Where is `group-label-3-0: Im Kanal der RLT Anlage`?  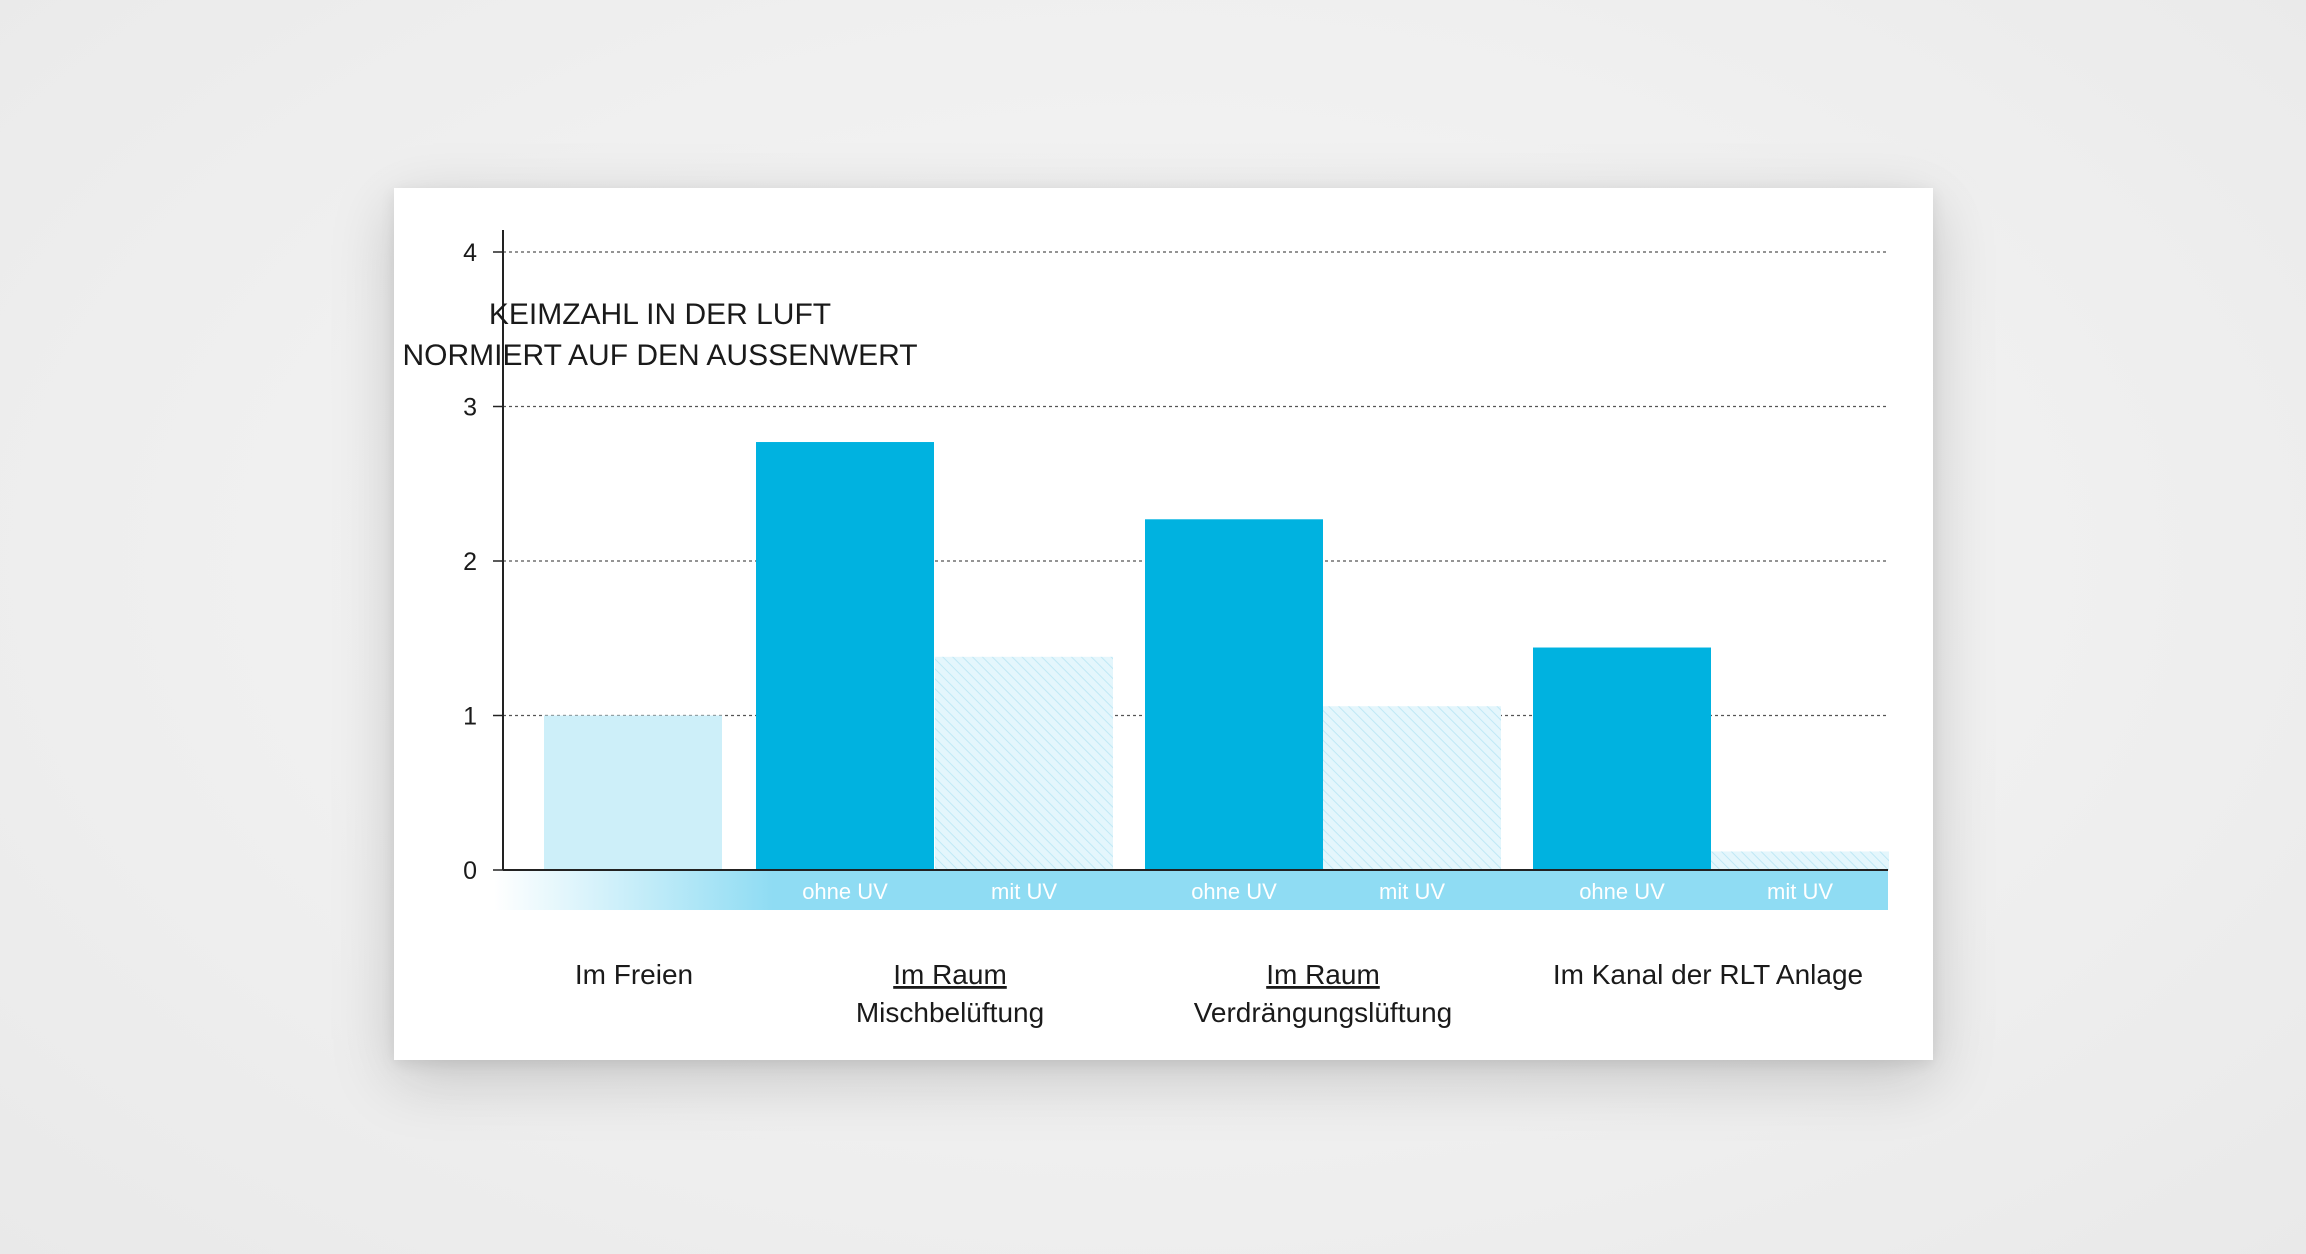
group-label-3-0: Im Kanal der RLT Anlage is located at coordinates (1708, 974).